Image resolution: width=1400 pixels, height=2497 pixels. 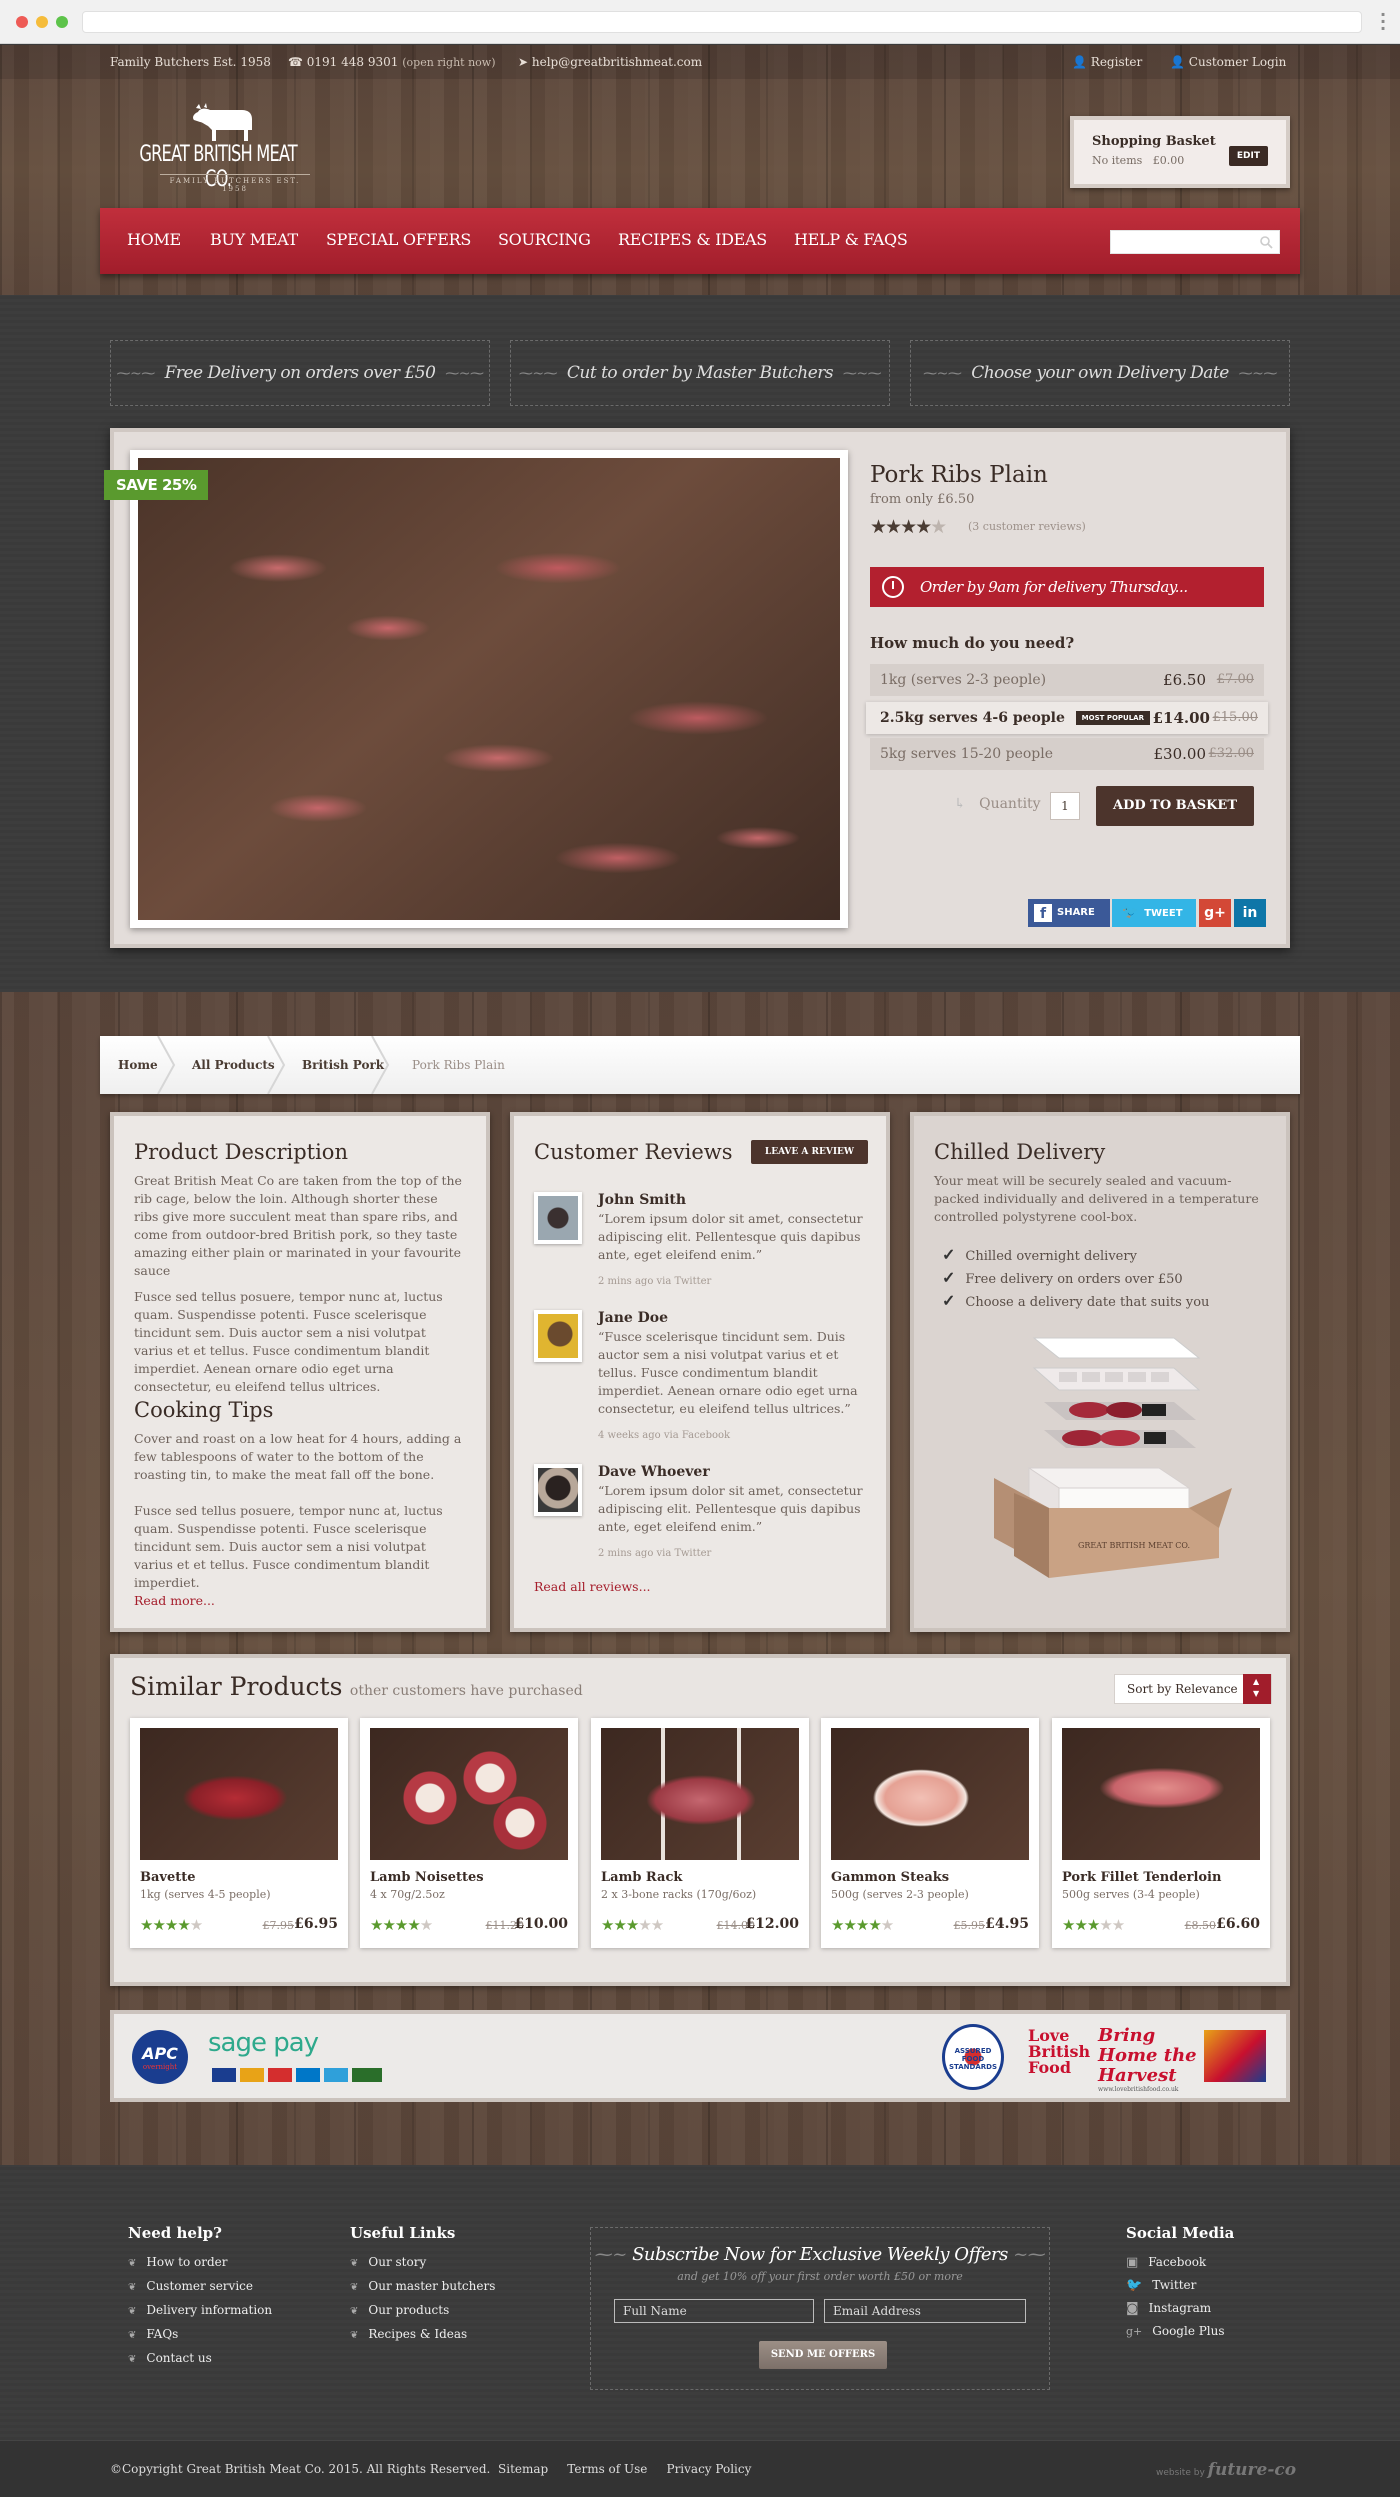 What do you see at coordinates (1161, 1794) in the screenshot?
I see `pork-fillet-image` at bounding box center [1161, 1794].